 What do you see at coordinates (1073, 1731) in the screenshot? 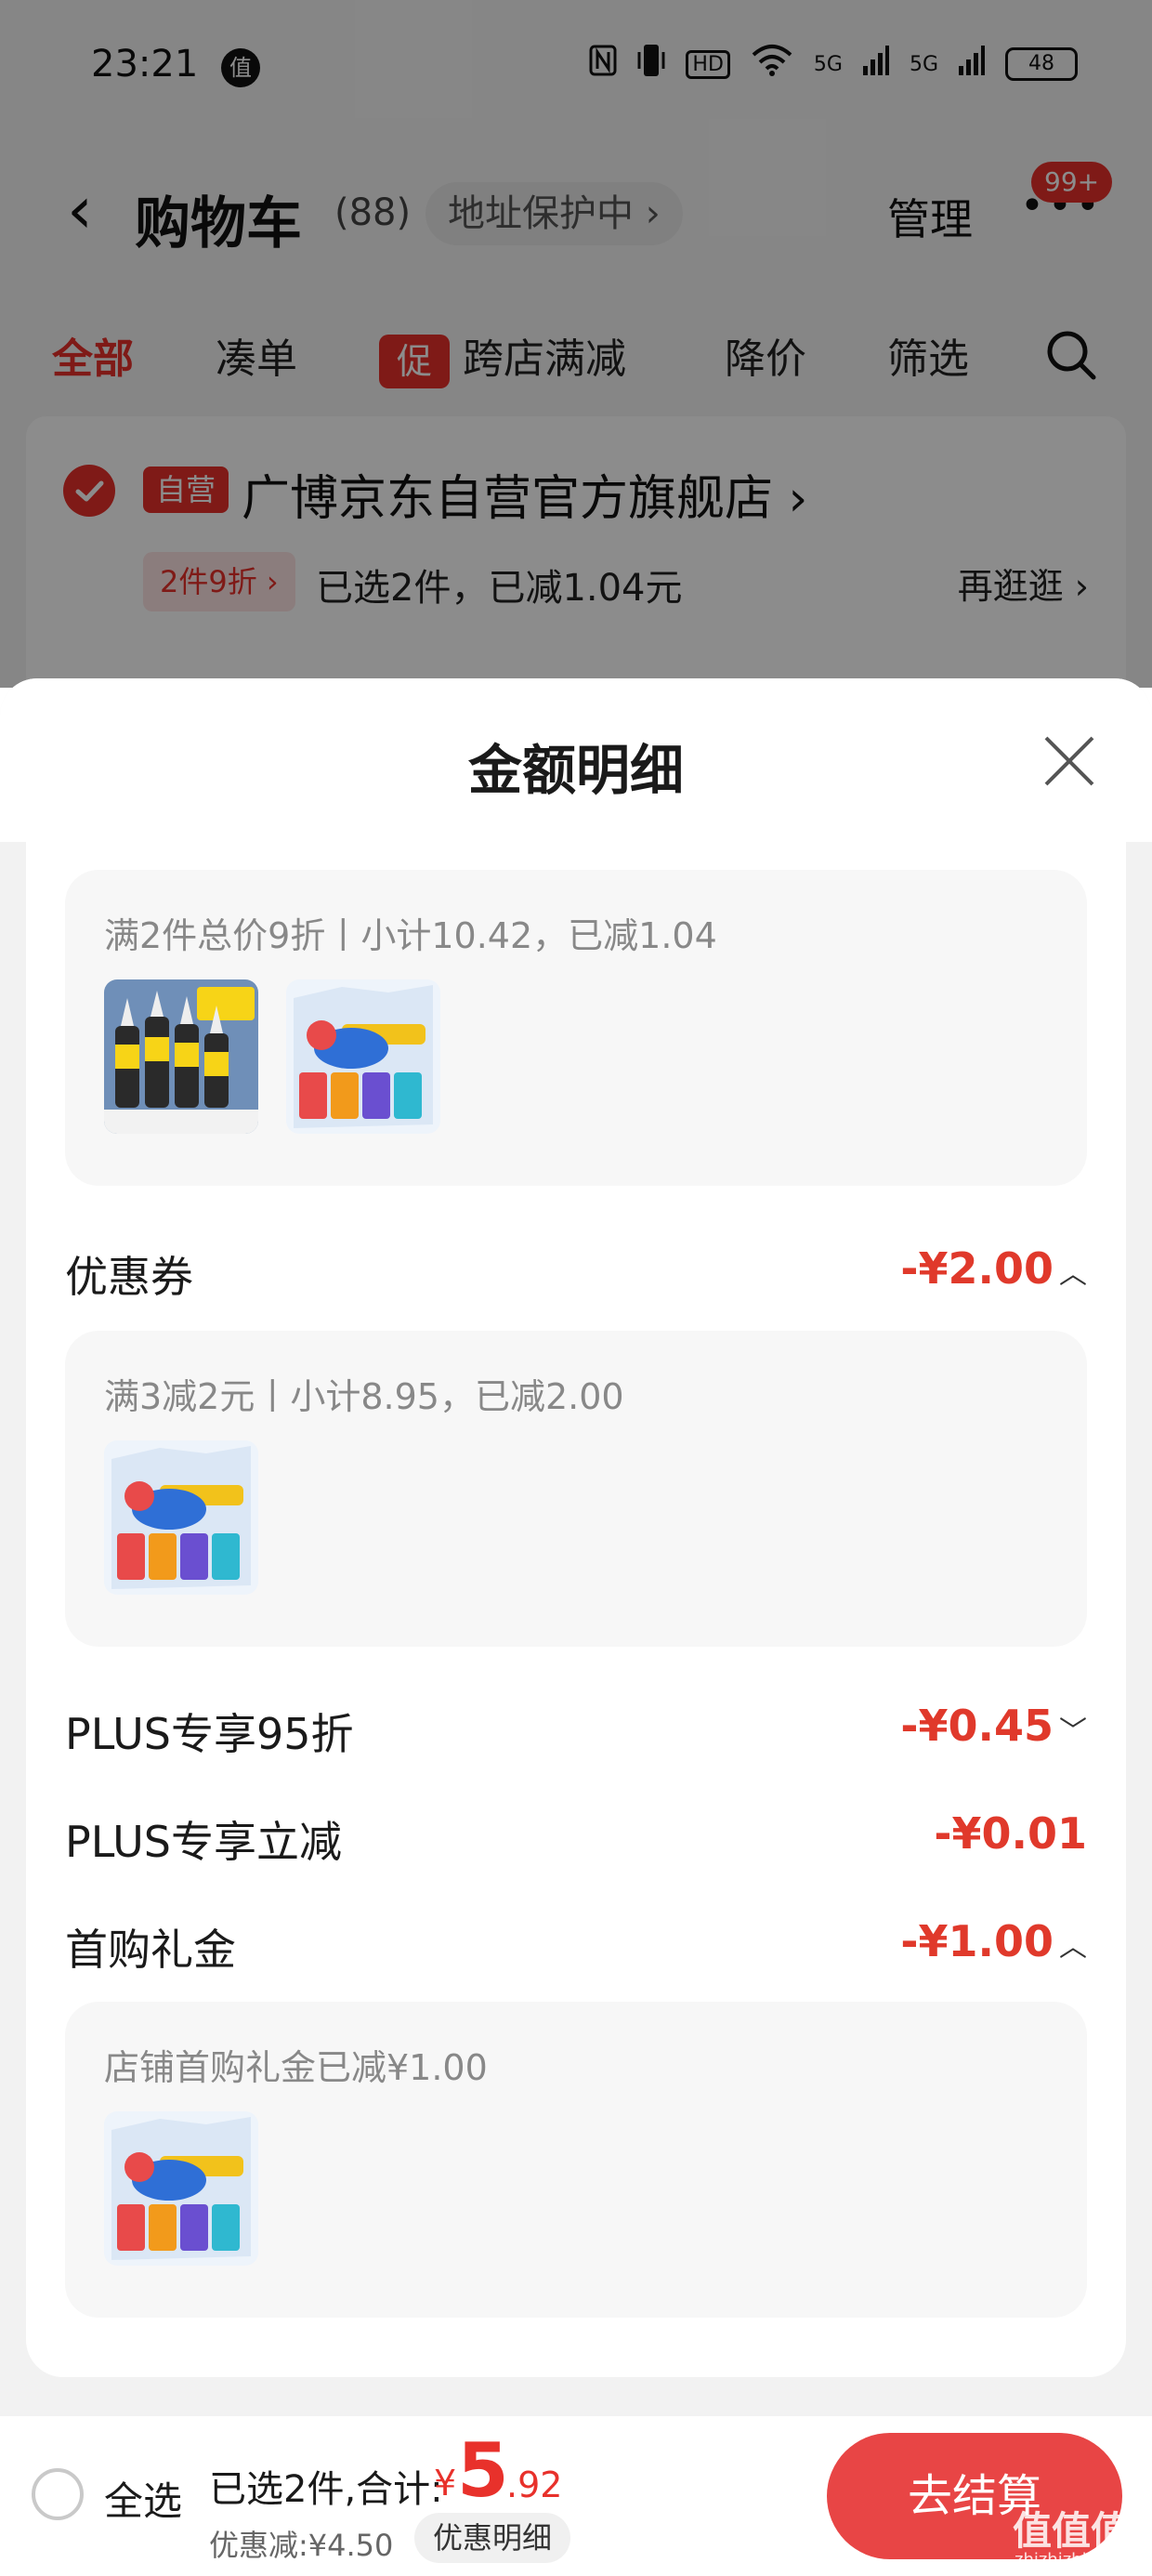
I see `chevron-down-icon: ﹀` at bounding box center [1073, 1731].